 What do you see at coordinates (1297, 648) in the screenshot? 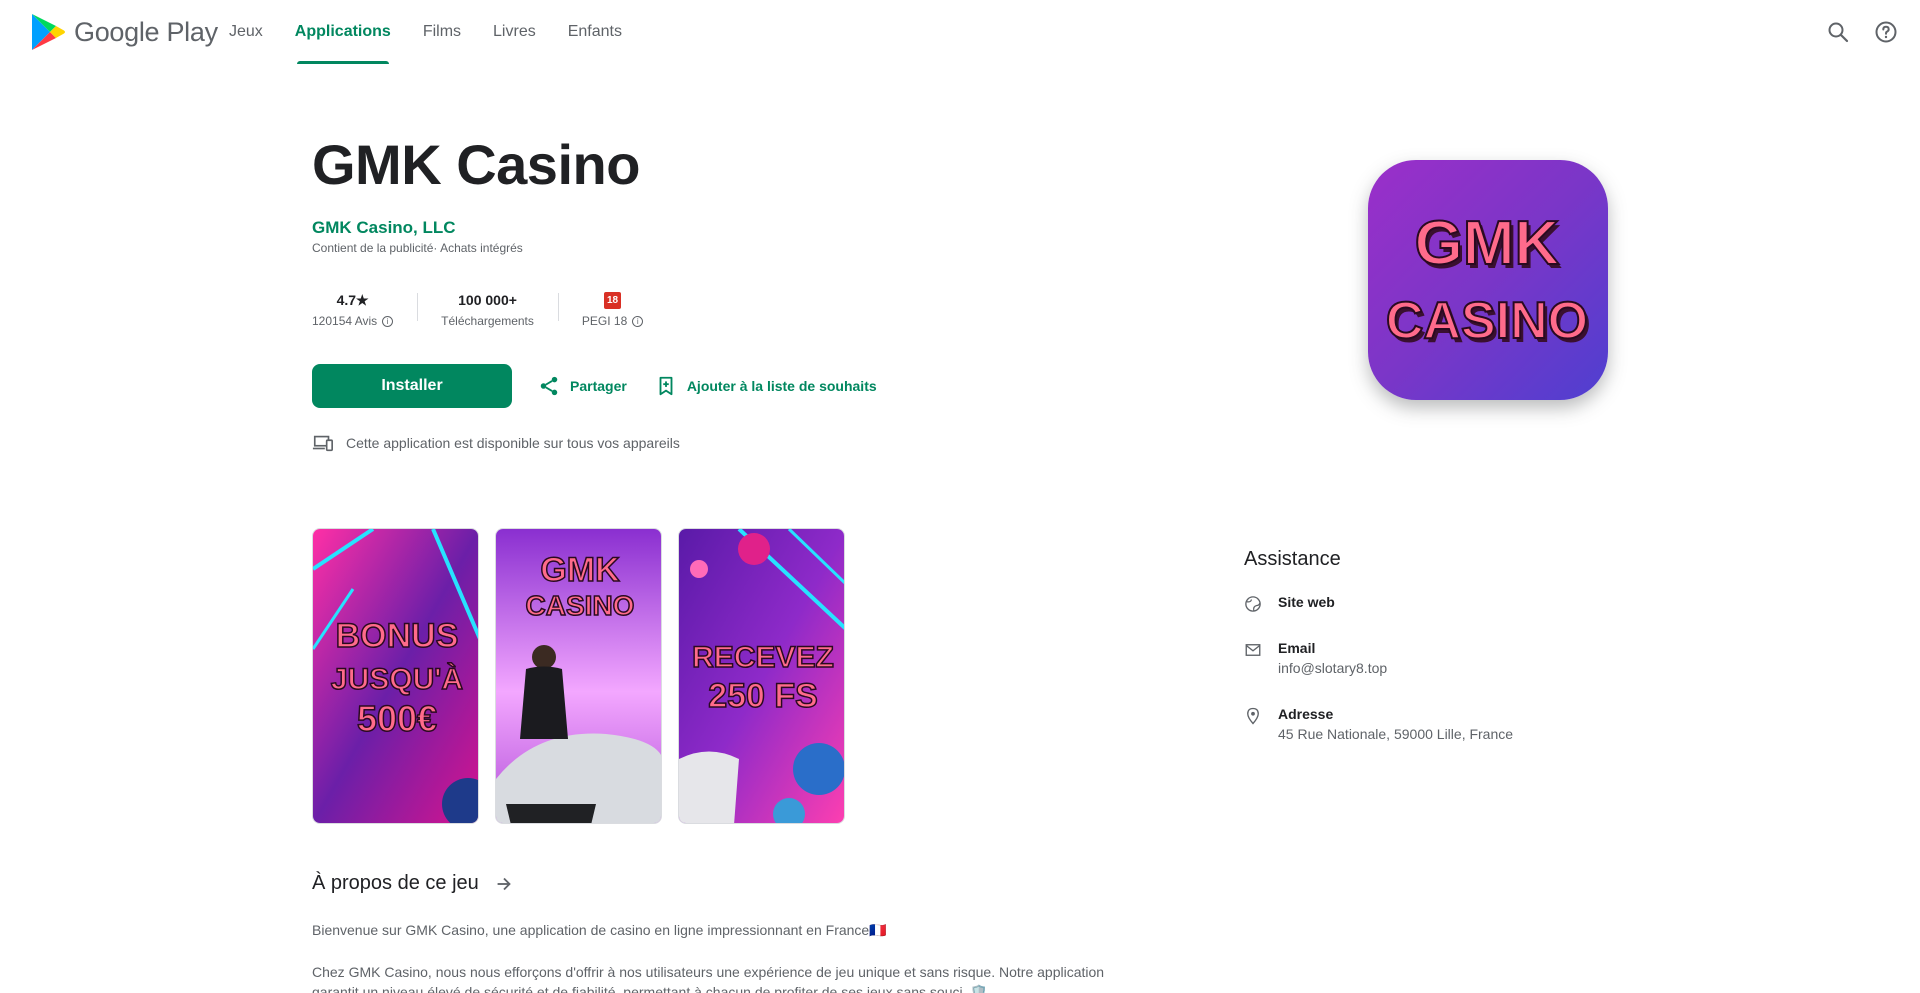
I see `email-label: Email` at bounding box center [1297, 648].